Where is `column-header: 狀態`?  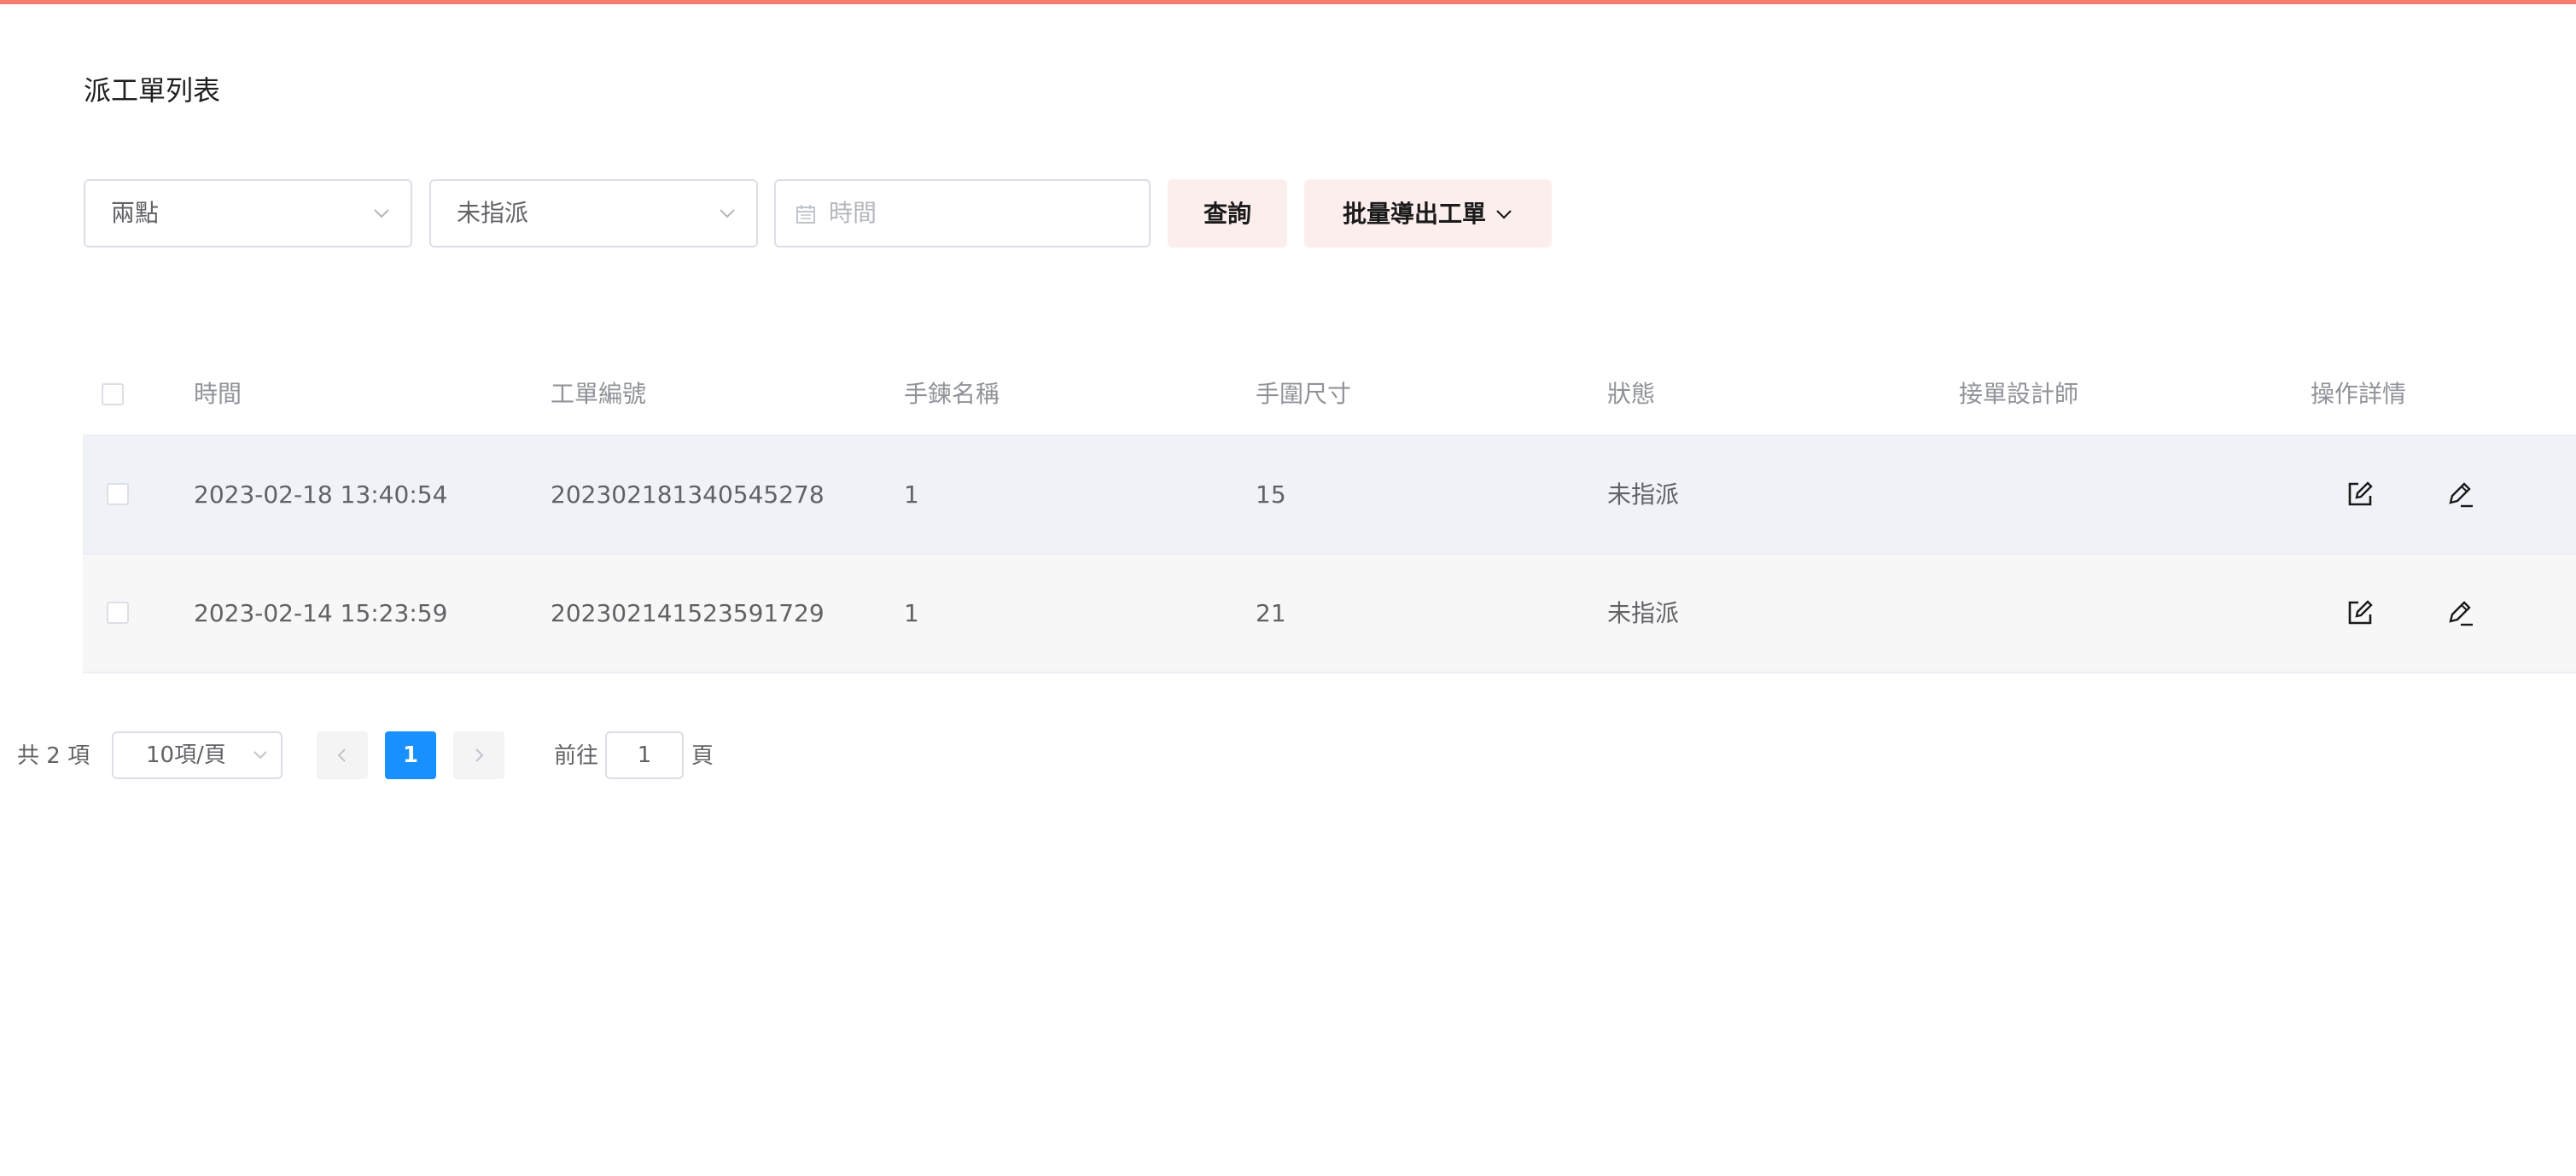 column-header: 狀態 is located at coordinates (1631, 394).